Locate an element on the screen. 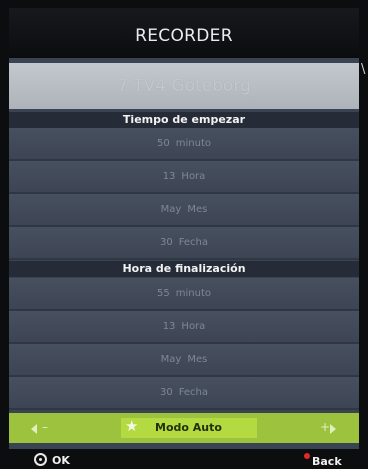 This screenshot has height=469, width=368. red-button-icon is located at coordinates (307, 456).